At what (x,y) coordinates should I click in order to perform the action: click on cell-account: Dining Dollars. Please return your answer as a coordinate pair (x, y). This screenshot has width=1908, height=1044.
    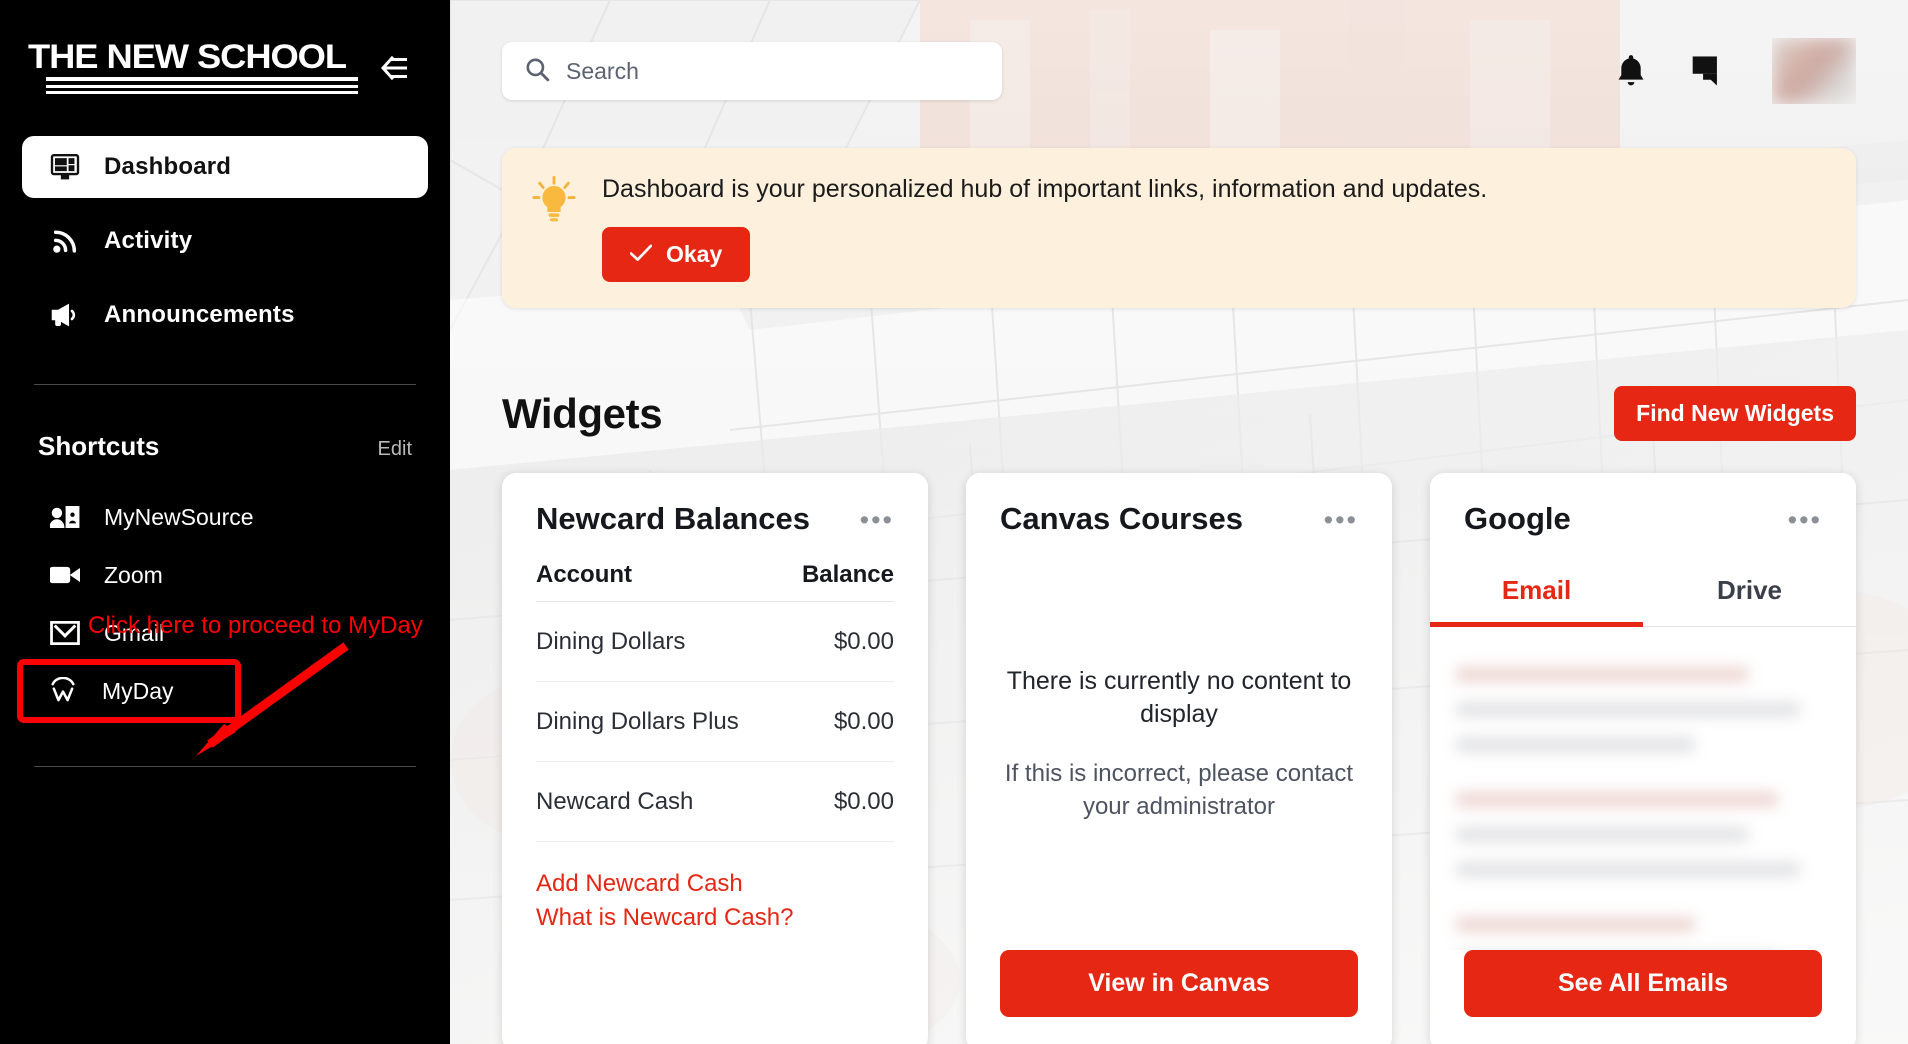
    Looking at the image, I should click on (611, 641).